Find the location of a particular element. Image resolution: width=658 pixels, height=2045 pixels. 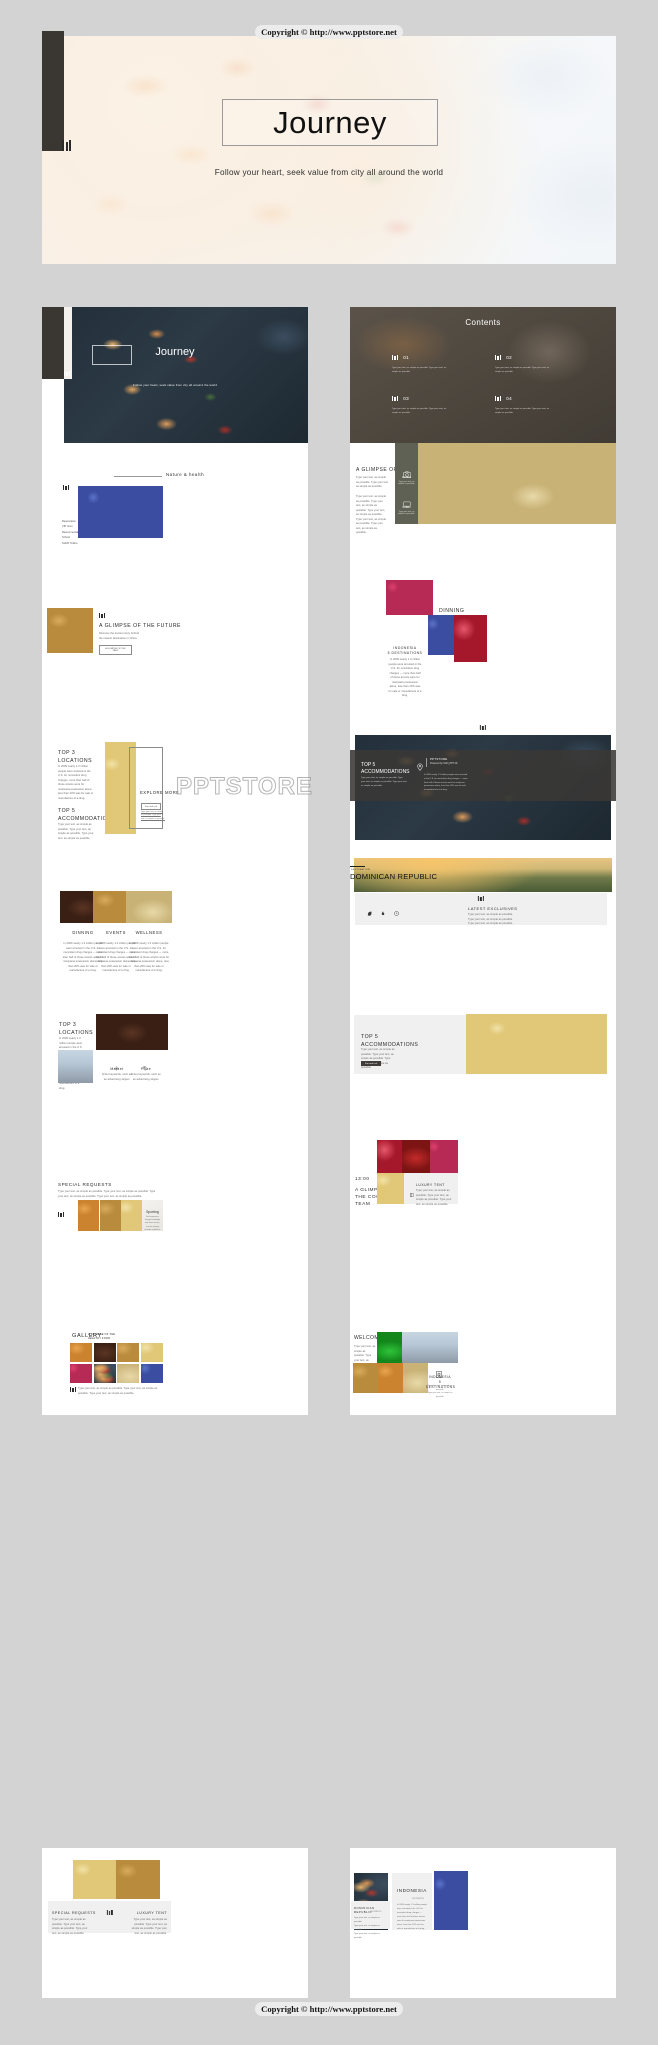

past-photo is located at coordinates (517, 483).